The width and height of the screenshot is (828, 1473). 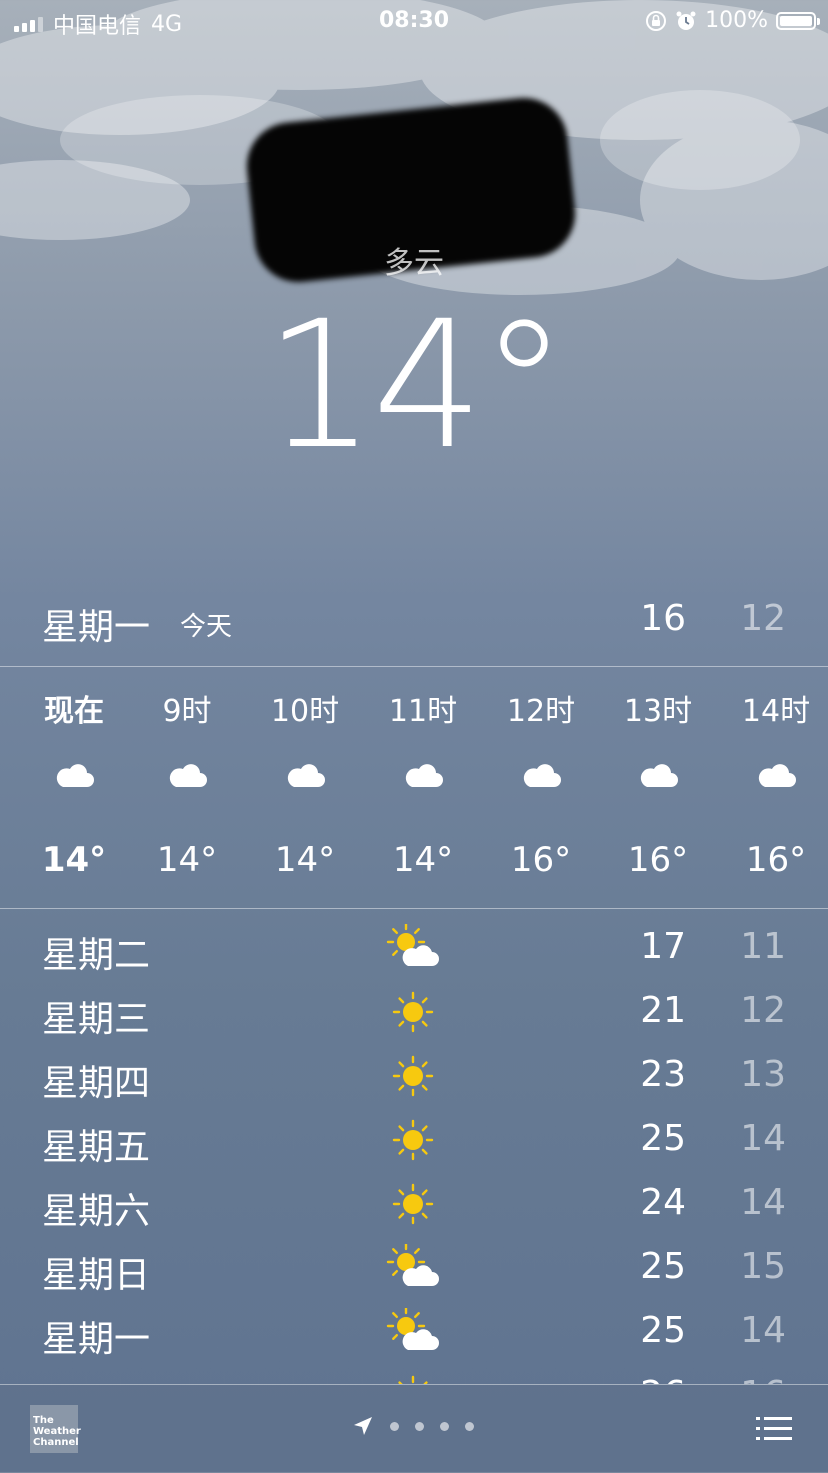 What do you see at coordinates (96, 1339) in the screenshot?
I see `daily-day: 星期一` at bounding box center [96, 1339].